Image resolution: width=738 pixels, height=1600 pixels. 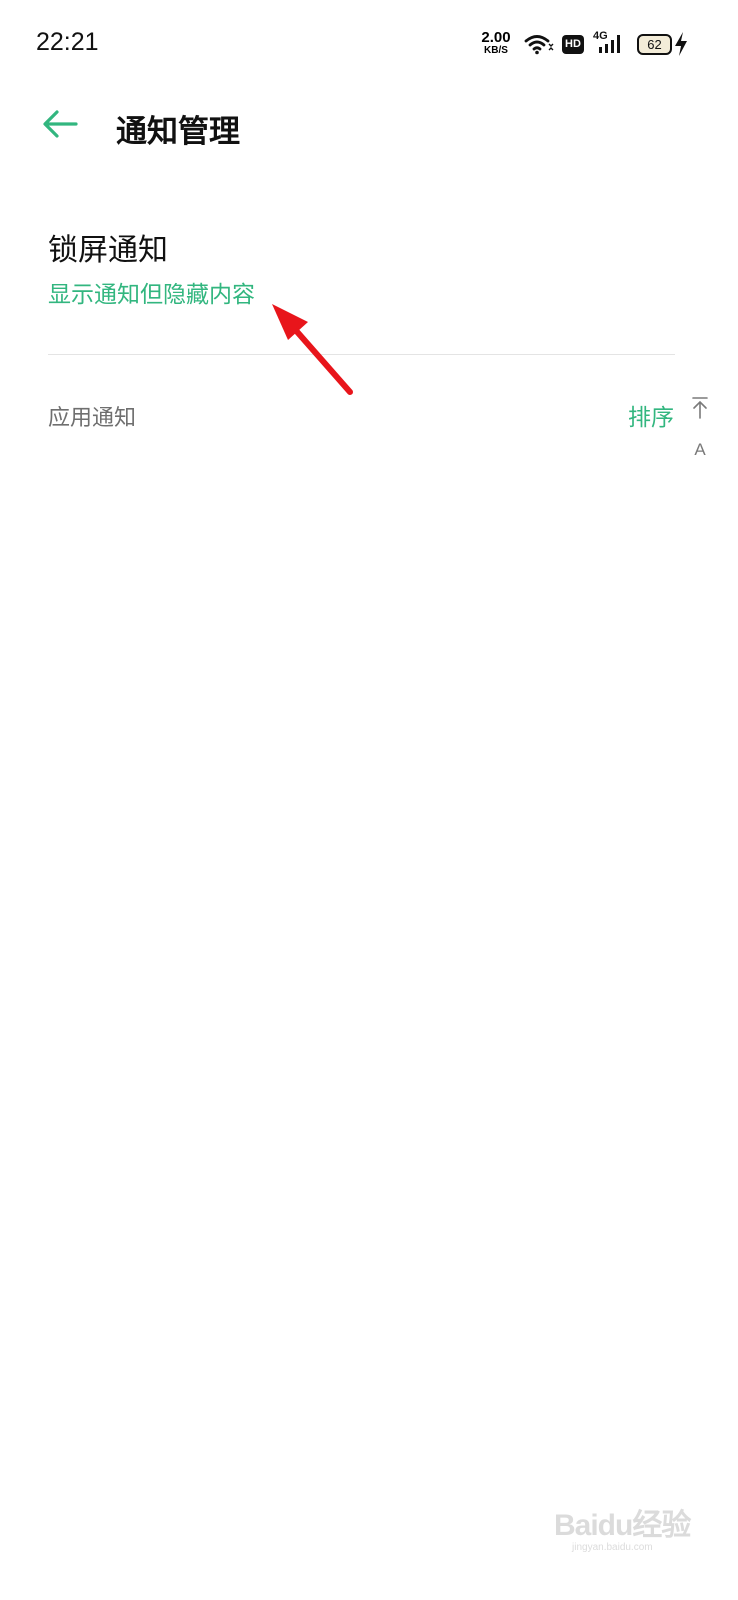 What do you see at coordinates (573, 44) in the screenshot?
I see `hd-icon: HD` at bounding box center [573, 44].